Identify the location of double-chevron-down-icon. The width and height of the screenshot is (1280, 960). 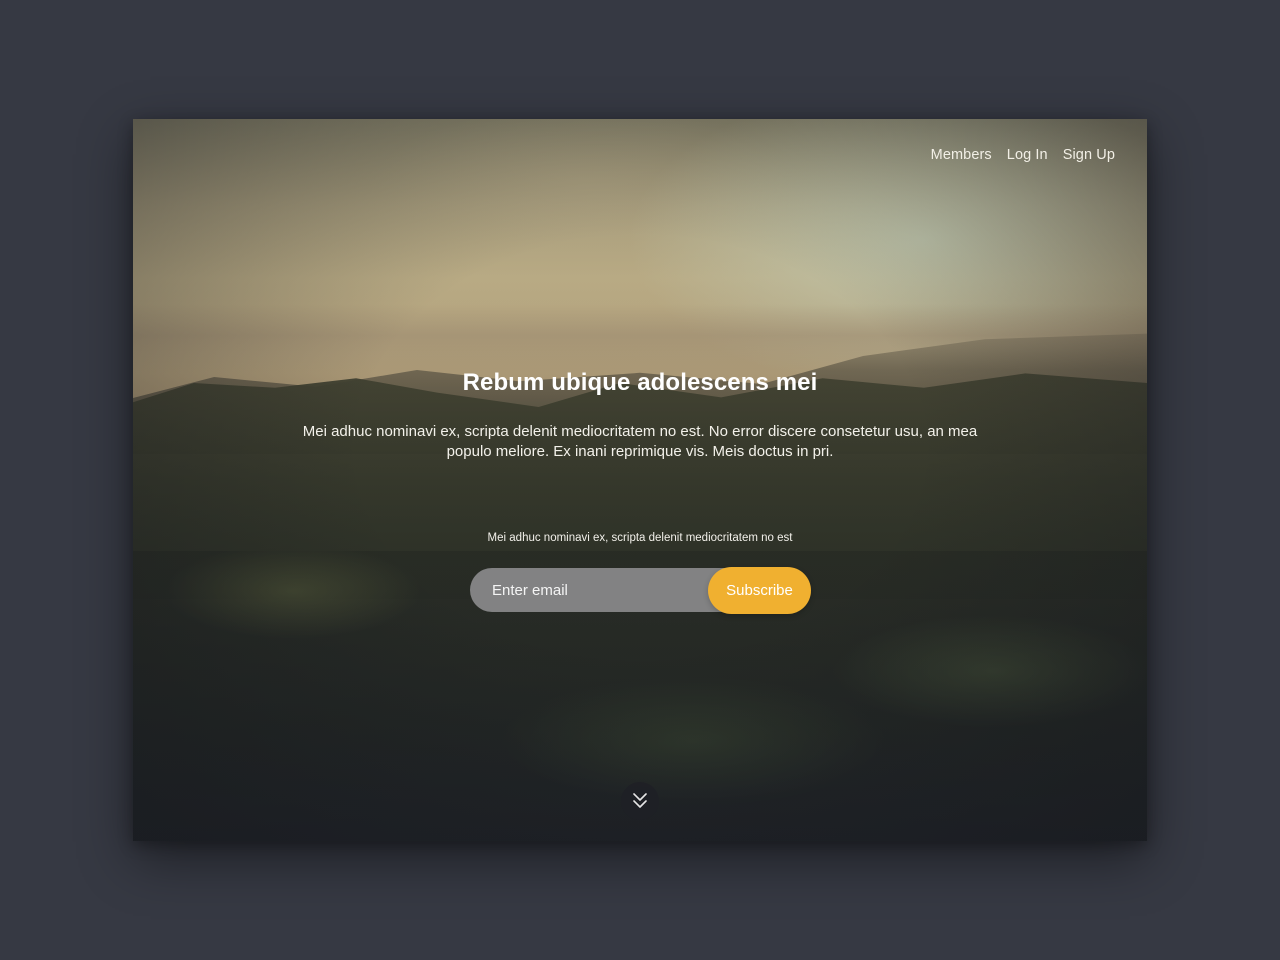
(640, 800).